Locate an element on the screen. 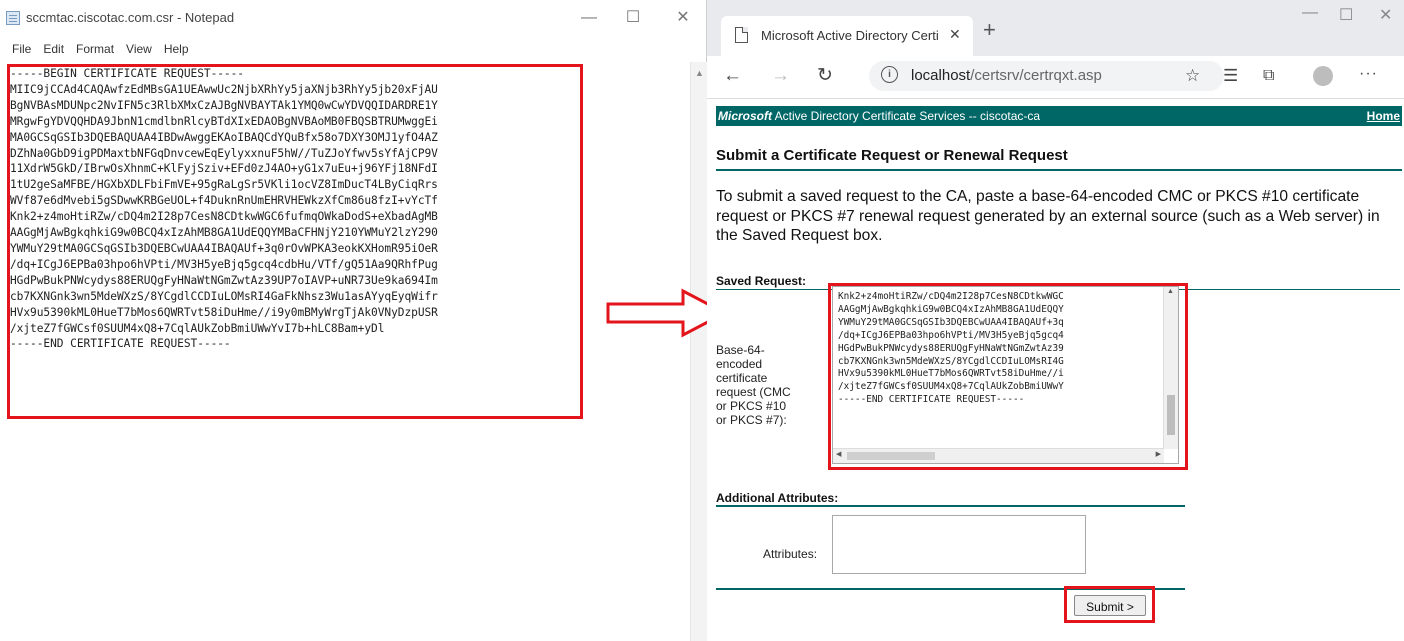 Image resolution: width=1404 pixels, height=641 pixels. scroll-up-icon: ▲ is located at coordinates (699, 73).